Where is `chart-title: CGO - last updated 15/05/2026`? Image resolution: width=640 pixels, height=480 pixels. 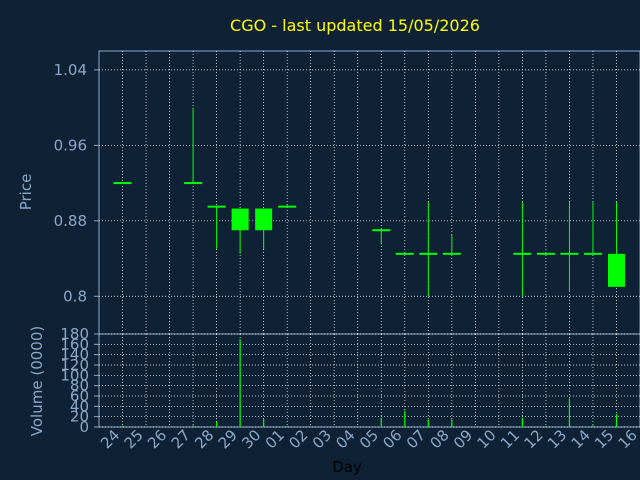
chart-title: CGO - last updated 15/05/2026 is located at coordinates (355, 25).